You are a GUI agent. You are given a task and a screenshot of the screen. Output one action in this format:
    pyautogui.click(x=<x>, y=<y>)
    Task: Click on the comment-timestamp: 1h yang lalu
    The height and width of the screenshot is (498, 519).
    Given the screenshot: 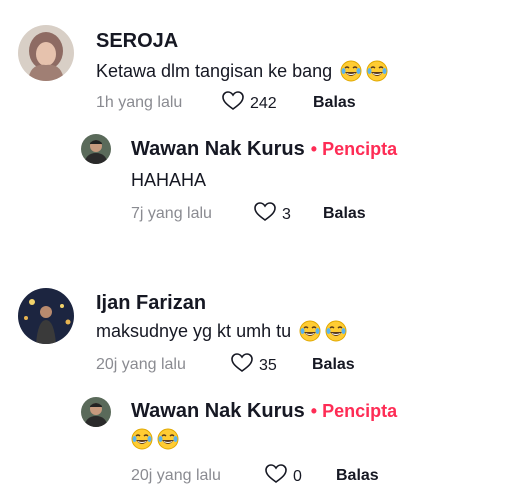 What is the action you would take?
    pyautogui.click(x=139, y=102)
    